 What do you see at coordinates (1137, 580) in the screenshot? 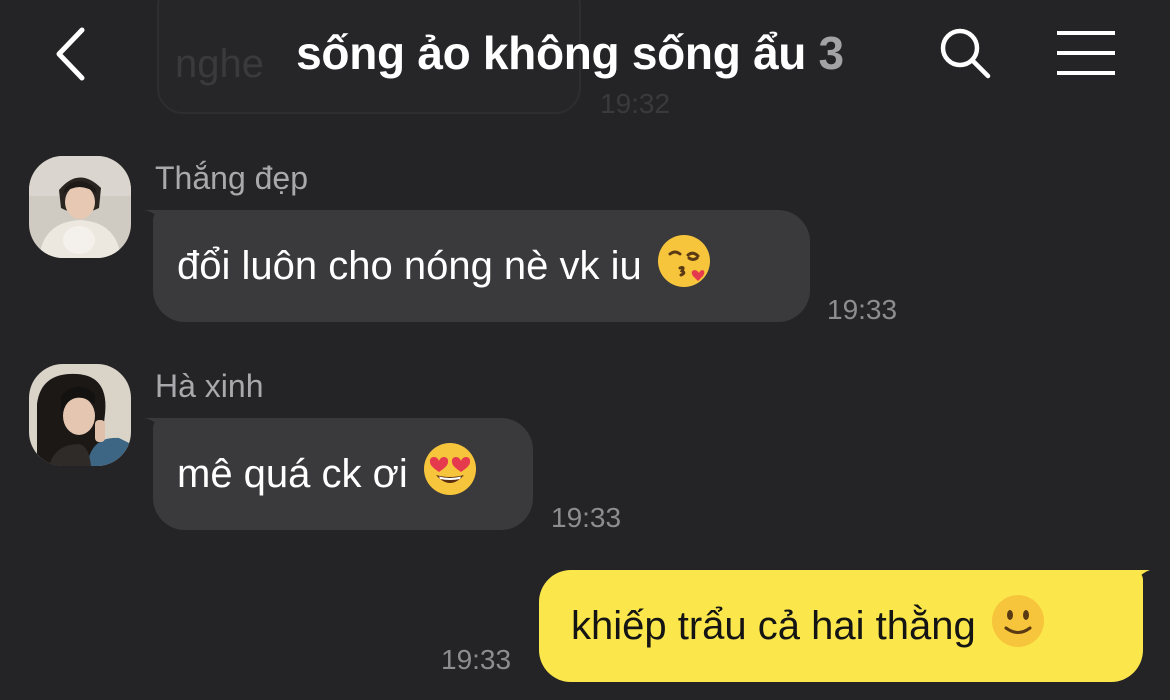
I see `bubble-tail` at bounding box center [1137, 580].